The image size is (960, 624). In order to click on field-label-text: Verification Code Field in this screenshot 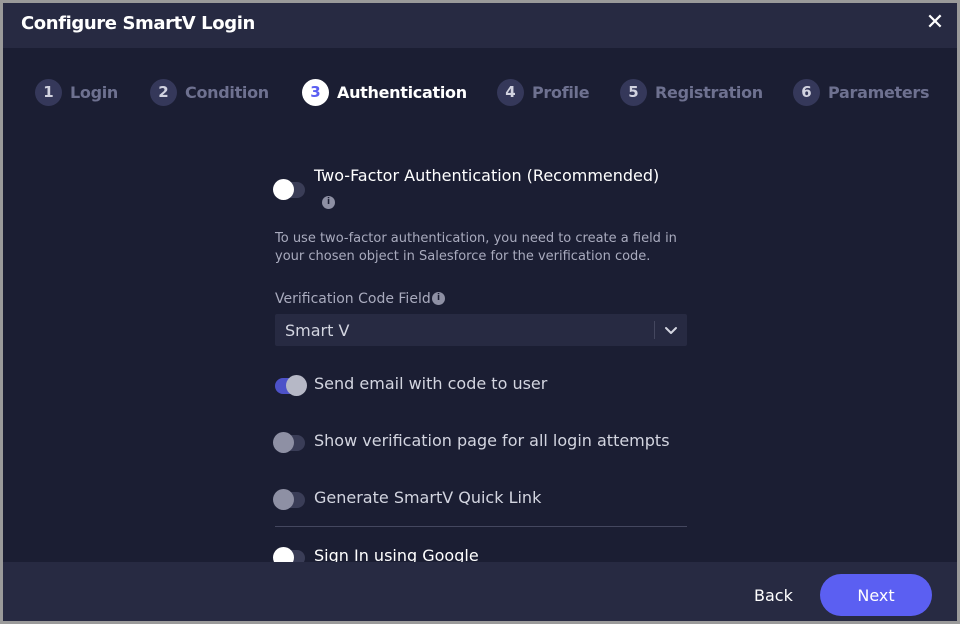, I will do `click(353, 299)`.